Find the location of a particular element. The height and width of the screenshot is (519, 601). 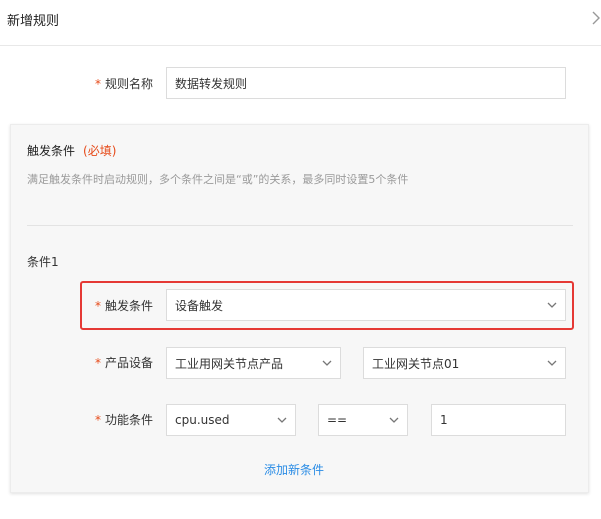

trigger-section-description: 满足触发条件时启动规则，多个条件之间是“或”的关系，最多同时设置5个条件 is located at coordinates (218, 179).